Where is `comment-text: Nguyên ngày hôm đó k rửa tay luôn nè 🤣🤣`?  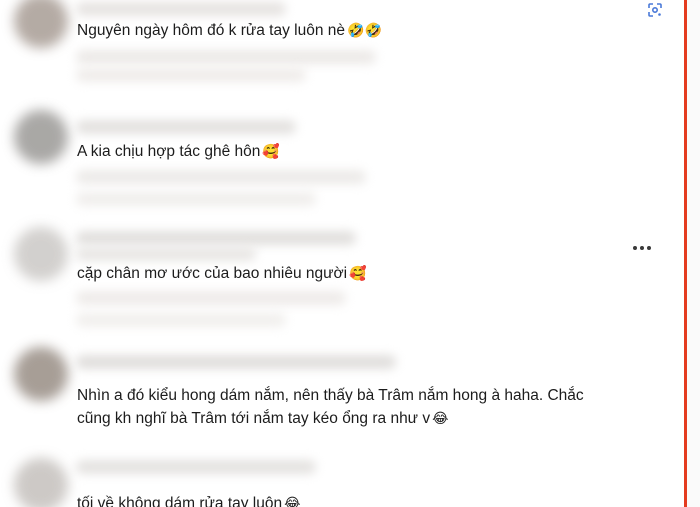 comment-text: Nguyên ngày hôm đó k rửa tay luôn nè 🤣🤣 is located at coordinates (229, 30).